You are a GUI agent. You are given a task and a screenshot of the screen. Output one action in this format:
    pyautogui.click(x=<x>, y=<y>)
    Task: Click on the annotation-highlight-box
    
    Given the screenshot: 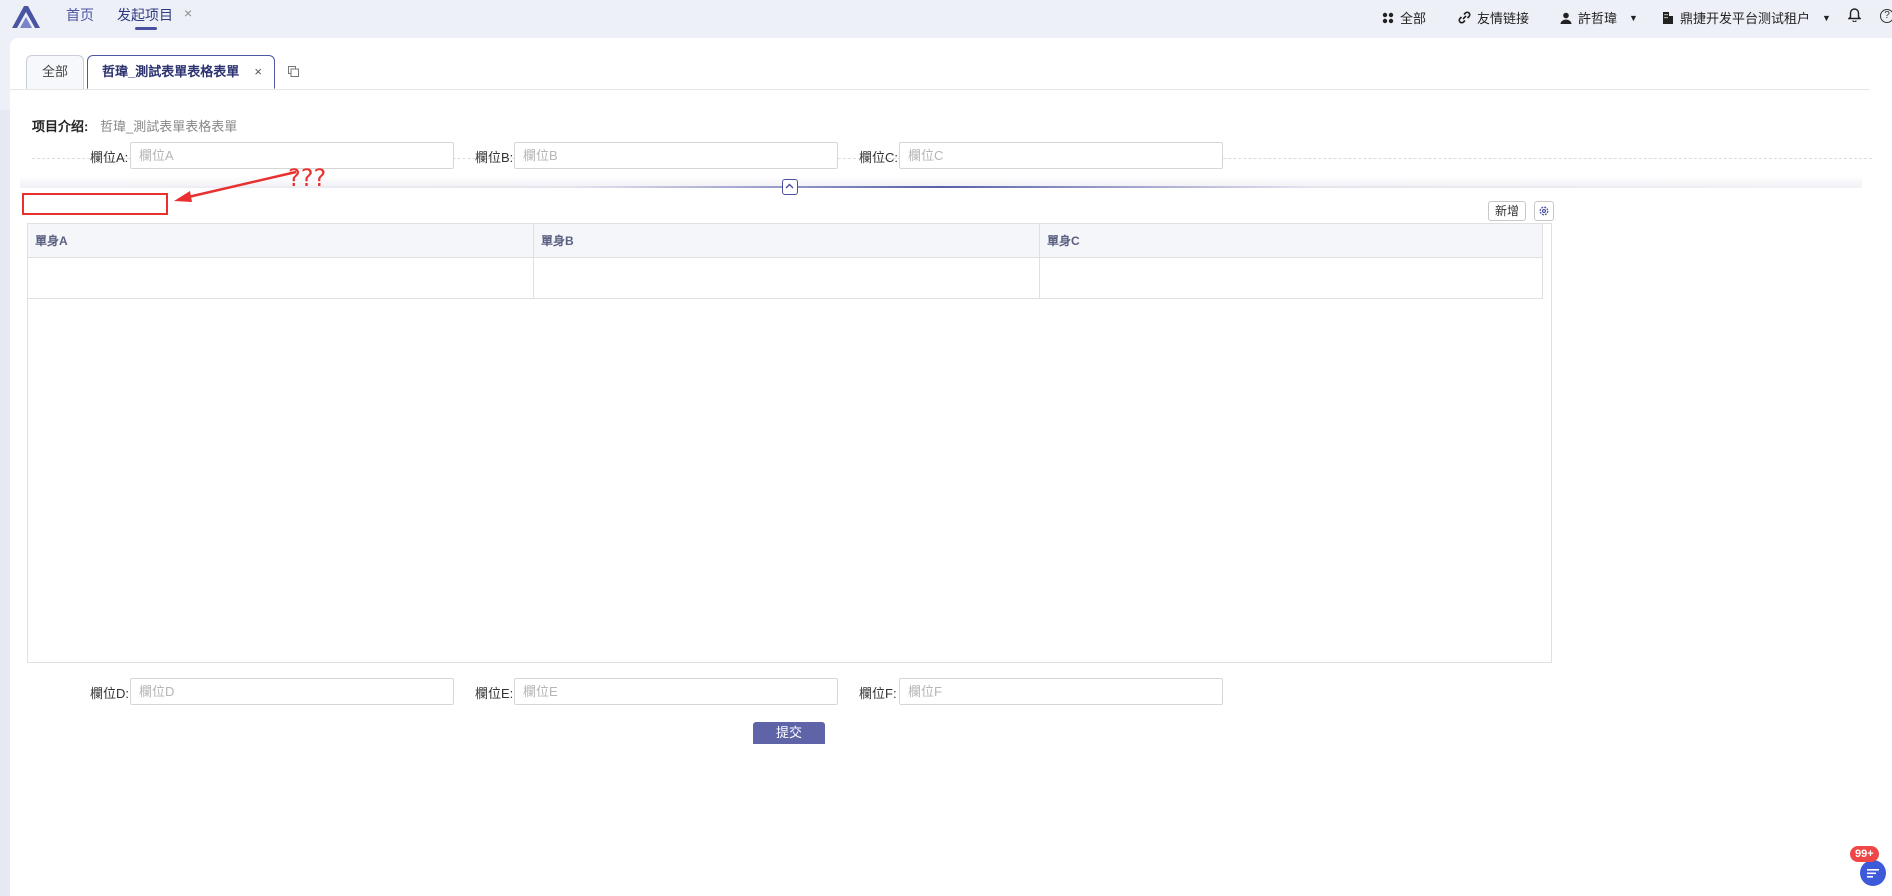 What is the action you would take?
    pyautogui.click(x=95, y=204)
    